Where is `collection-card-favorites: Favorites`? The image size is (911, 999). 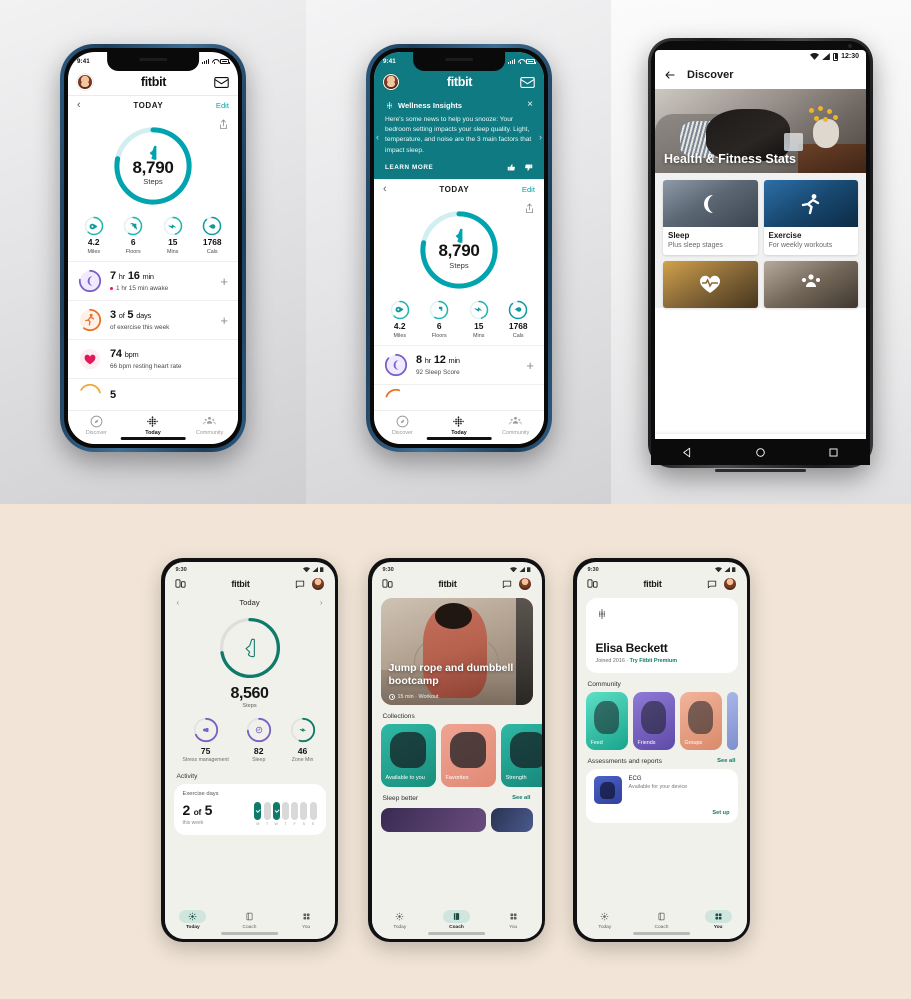 collection-card-favorites: Favorites is located at coordinates (468, 755).